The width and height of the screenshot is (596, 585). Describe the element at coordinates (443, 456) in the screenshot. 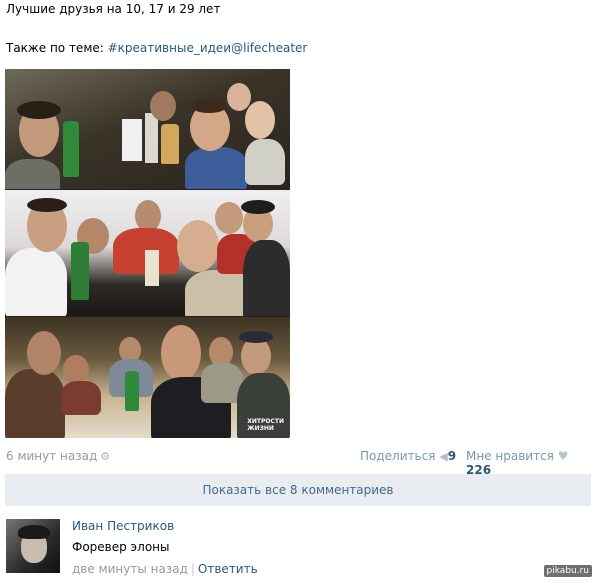

I see `megaphone-icon: ◀` at that location.